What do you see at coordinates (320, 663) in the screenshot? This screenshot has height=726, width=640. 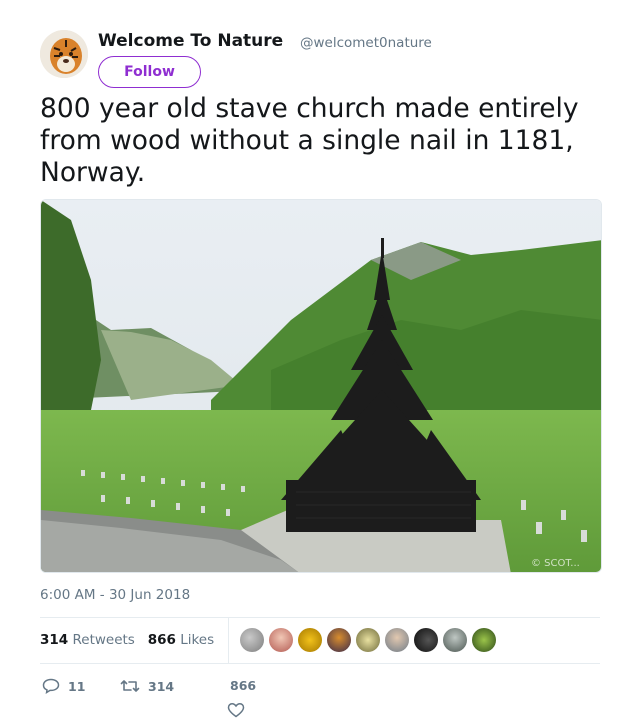 I see `divider-bottom` at bounding box center [320, 663].